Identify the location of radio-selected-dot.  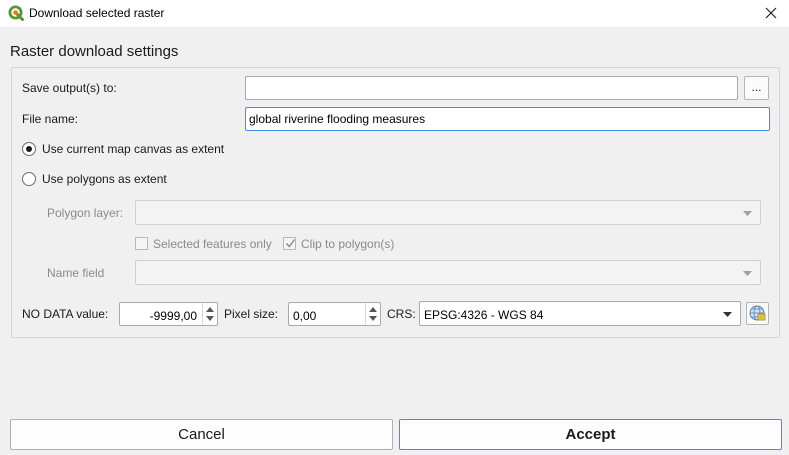
(29, 149).